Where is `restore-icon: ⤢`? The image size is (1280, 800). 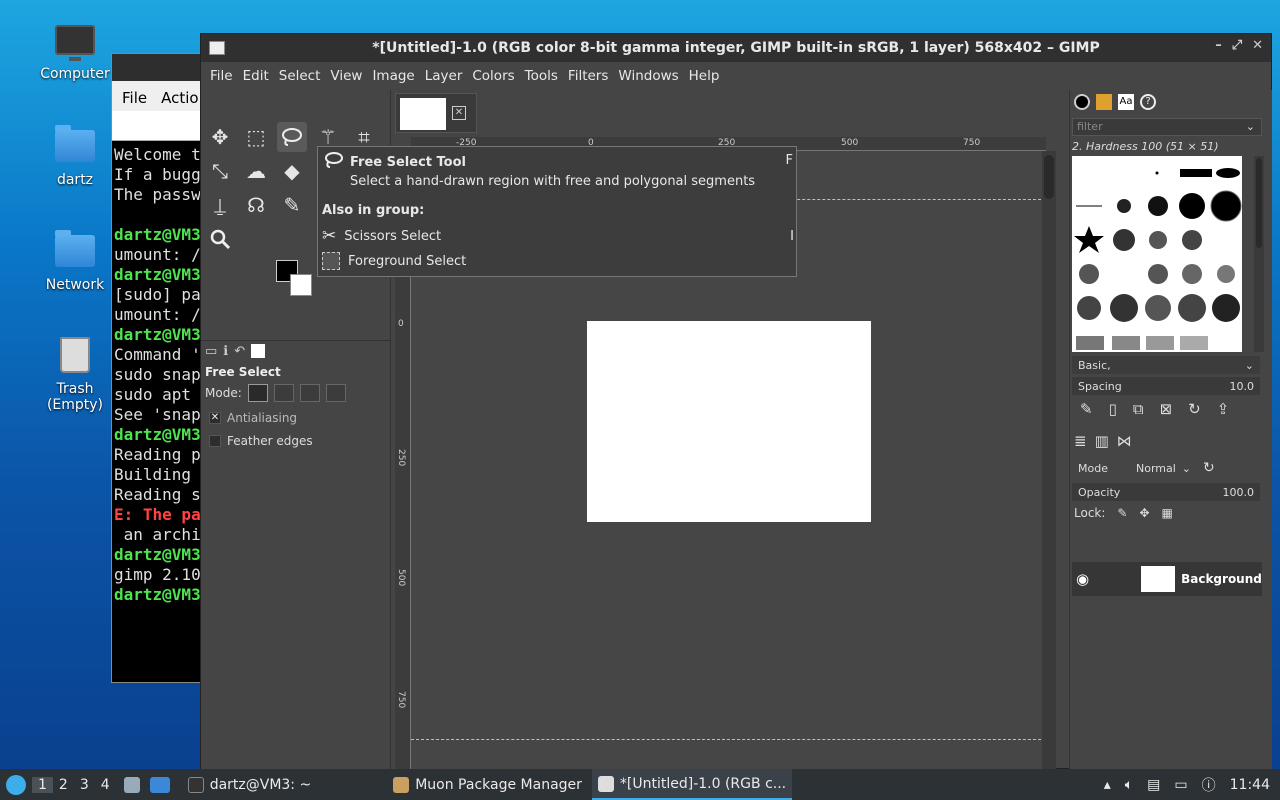
restore-icon: ⤢ is located at coordinates (1237, 45).